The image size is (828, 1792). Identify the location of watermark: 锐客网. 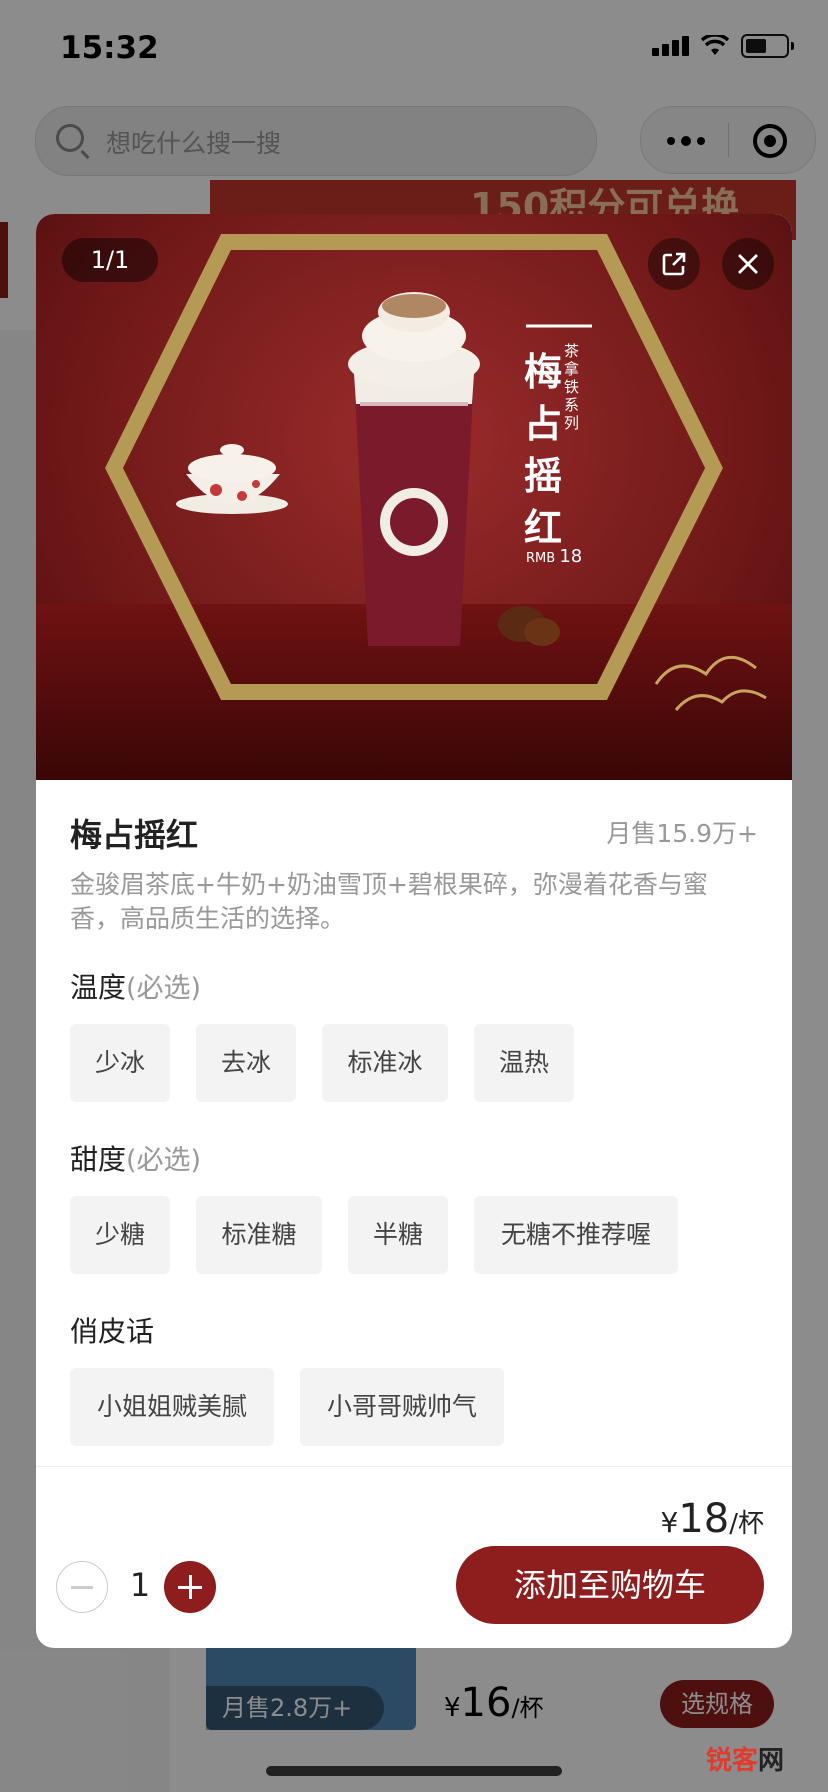
(745, 1758).